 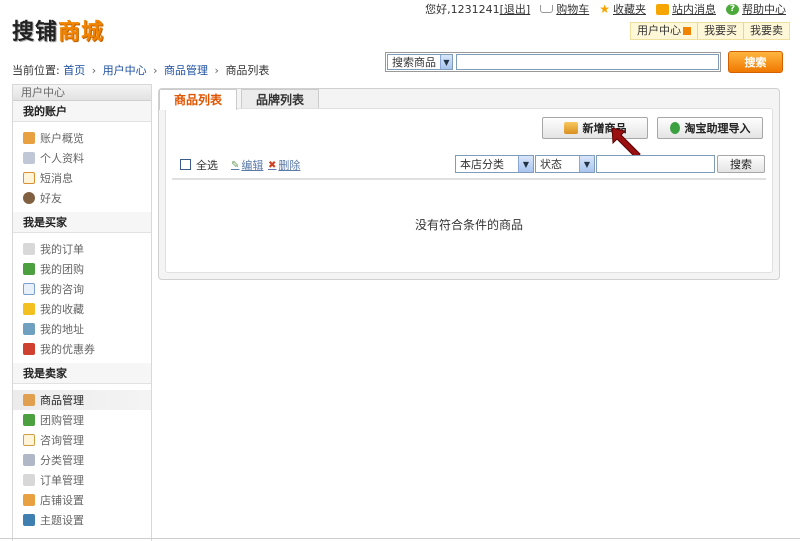 I want to click on breadcrumb-prefix: 当前位置:, so click(x=36, y=70).